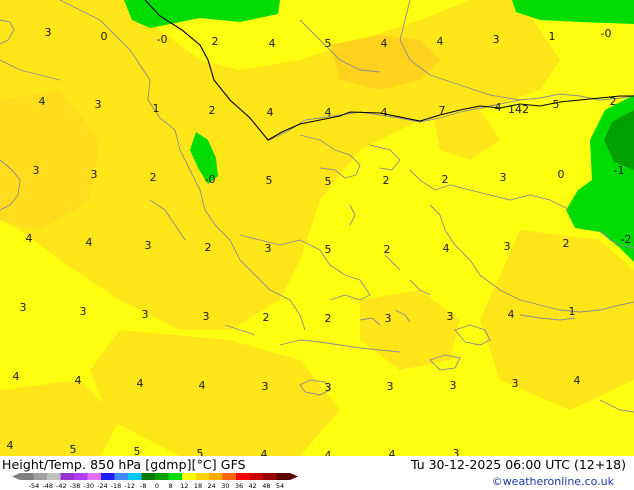  I want to click on legend-tick-label: -8, so click(143, 486).